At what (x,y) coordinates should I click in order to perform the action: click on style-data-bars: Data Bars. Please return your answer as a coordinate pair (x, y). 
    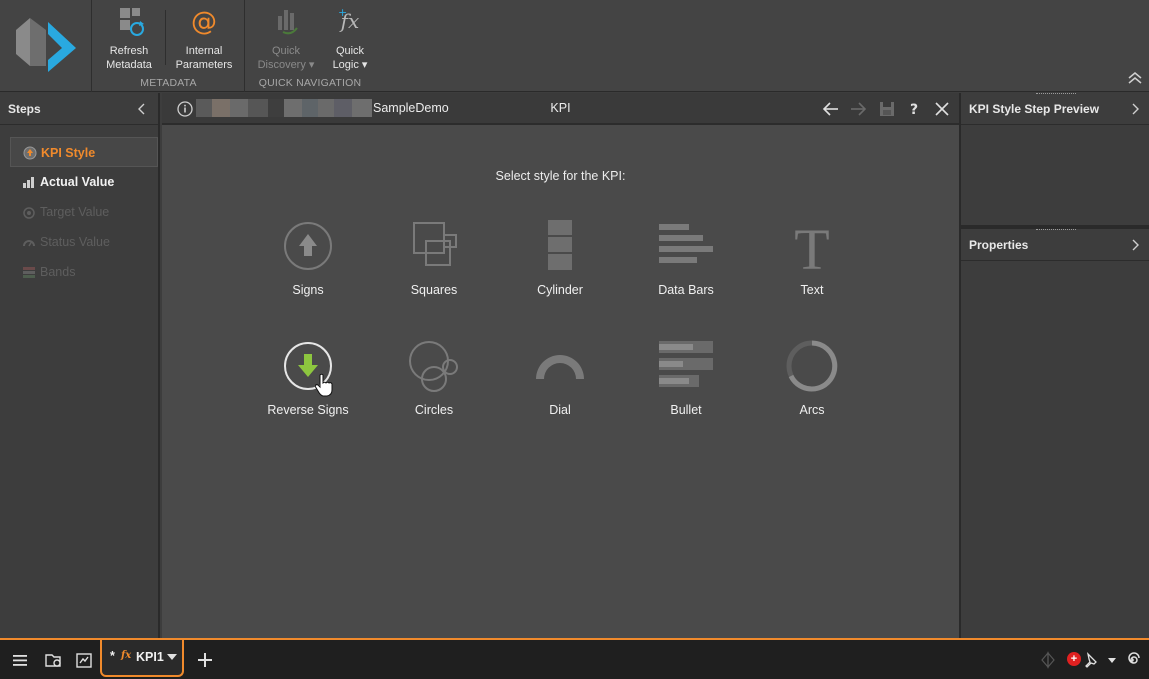
    Looking at the image, I should click on (686, 269).